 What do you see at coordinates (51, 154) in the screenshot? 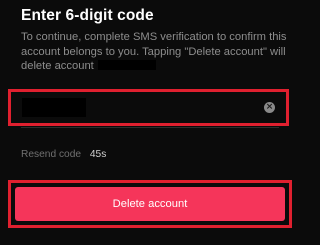
I see `resend-code-label: Resend code` at bounding box center [51, 154].